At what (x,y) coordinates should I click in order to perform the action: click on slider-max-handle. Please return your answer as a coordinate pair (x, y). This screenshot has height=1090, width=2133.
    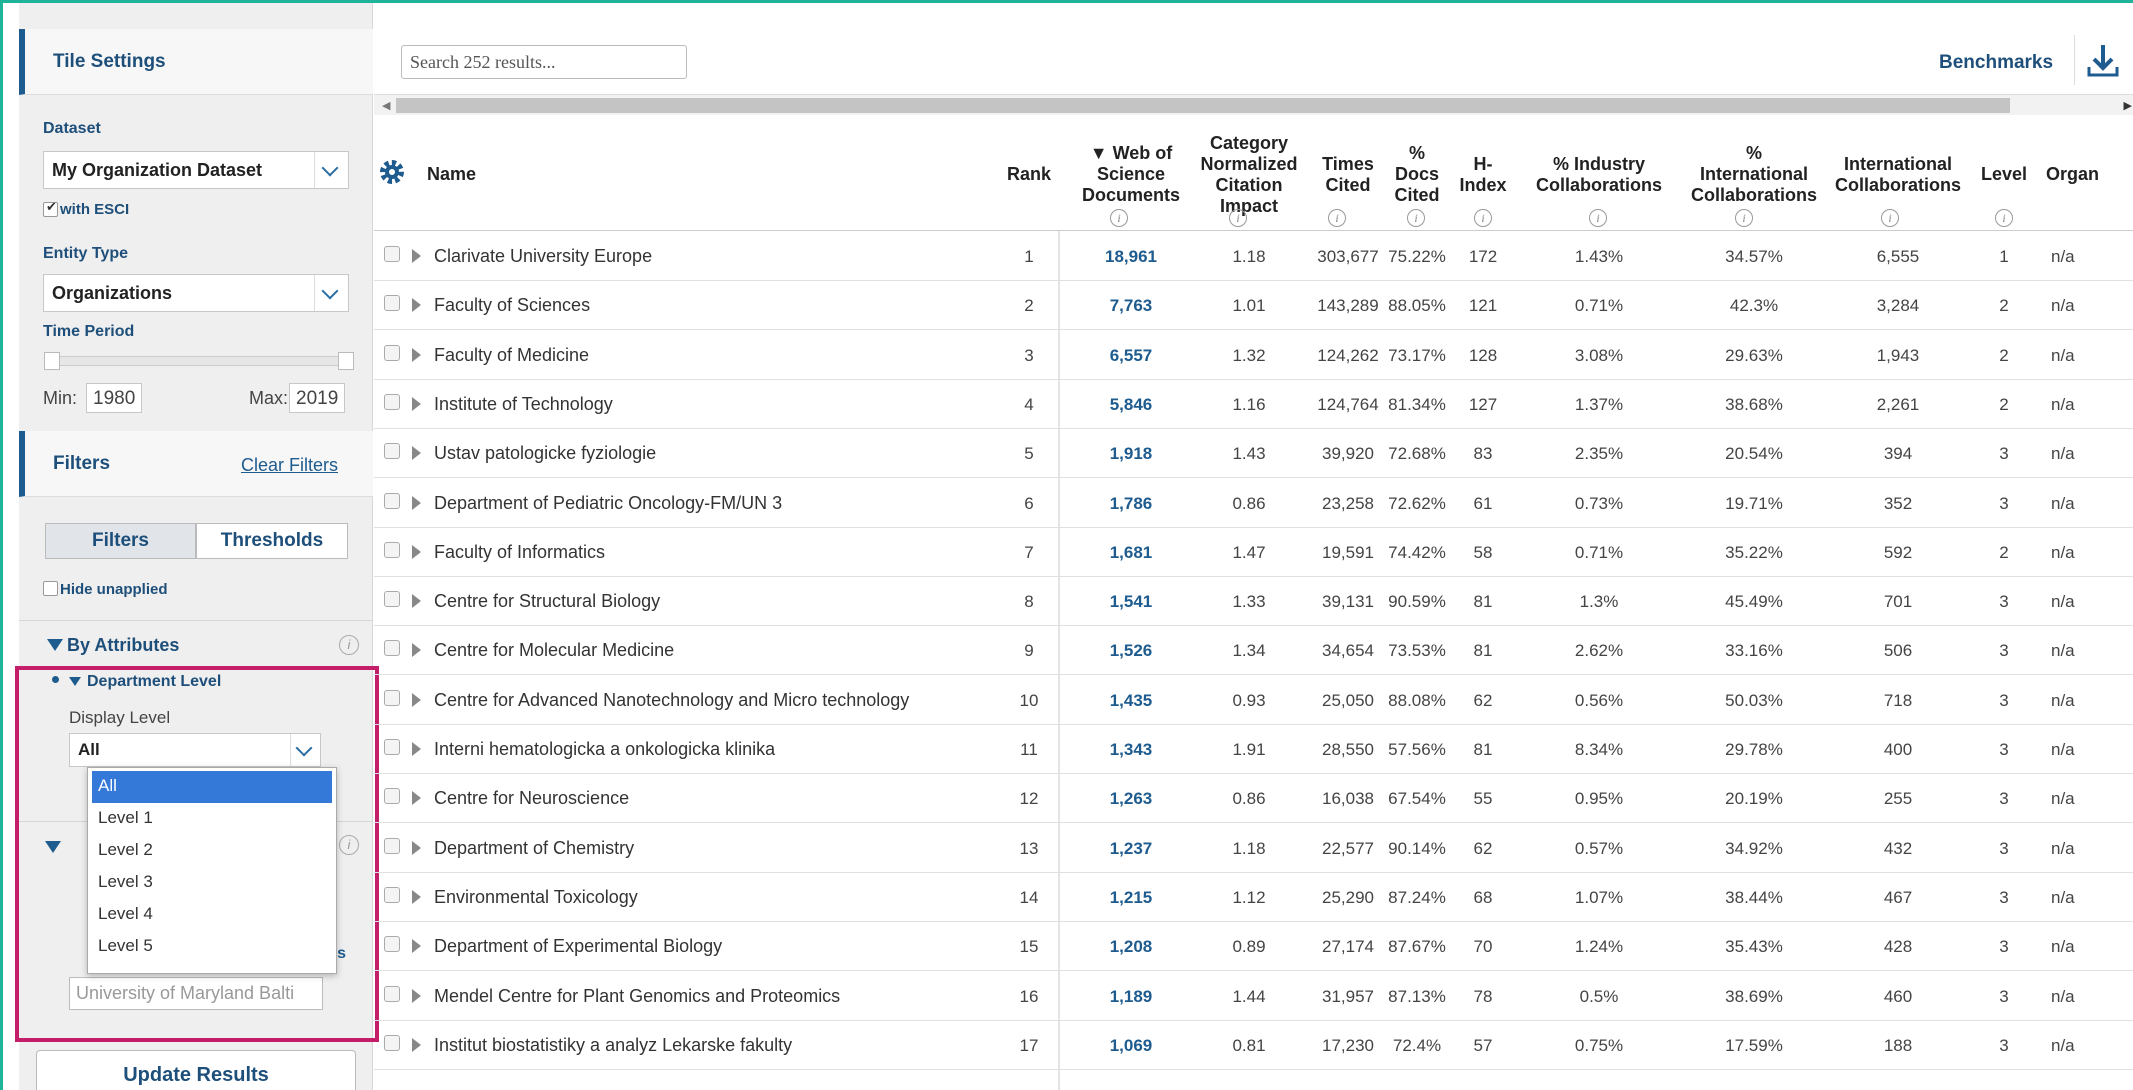
    Looking at the image, I should click on (346, 361).